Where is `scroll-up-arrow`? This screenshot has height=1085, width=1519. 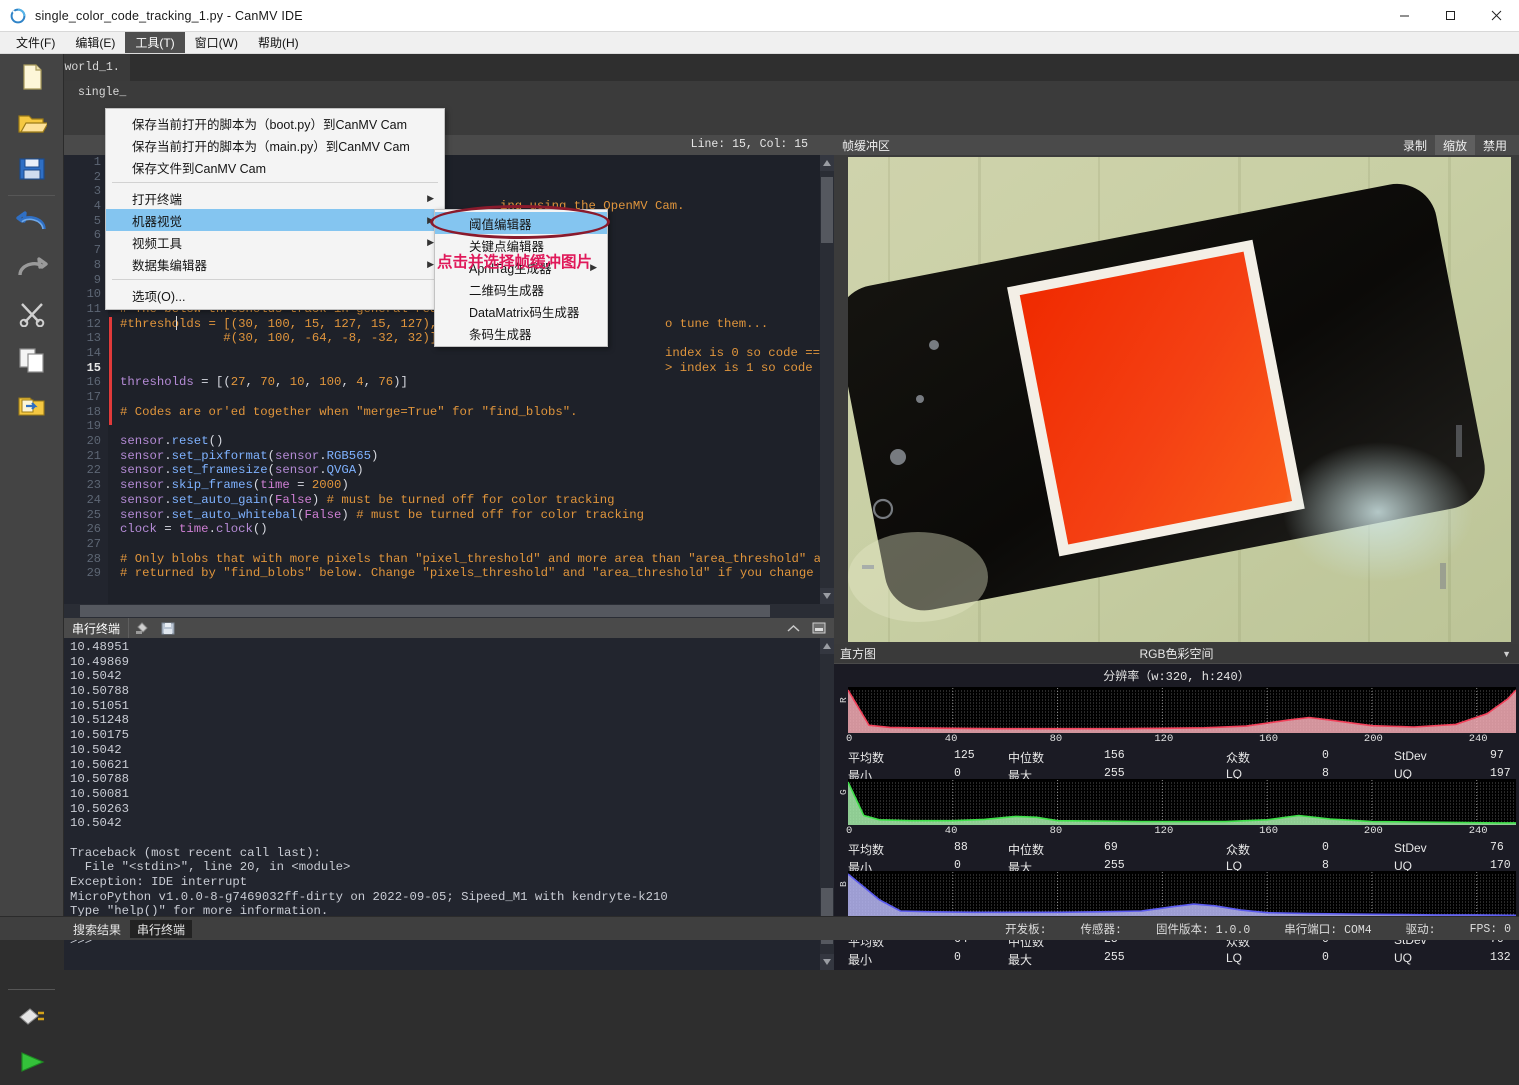 scroll-up-arrow is located at coordinates (827, 163).